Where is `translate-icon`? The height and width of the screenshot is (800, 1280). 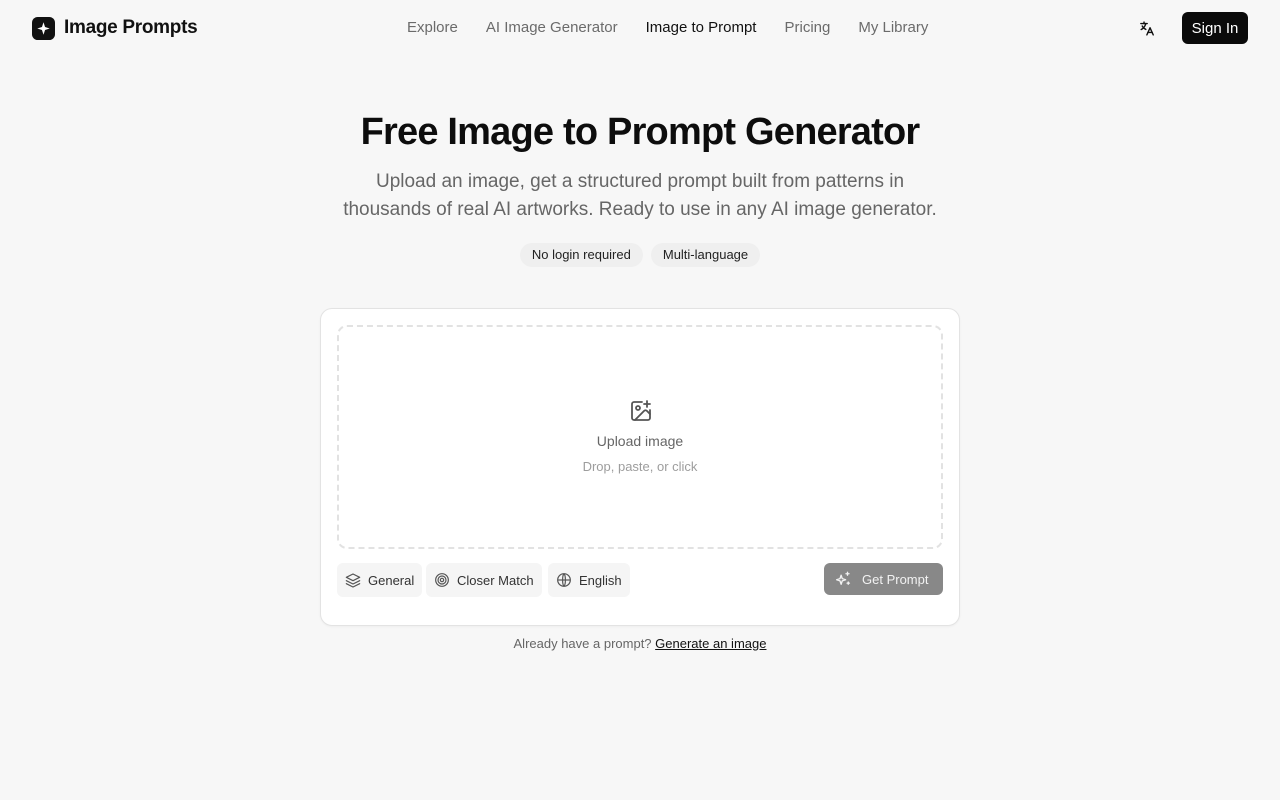
translate-icon is located at coordinates (1146, 28).